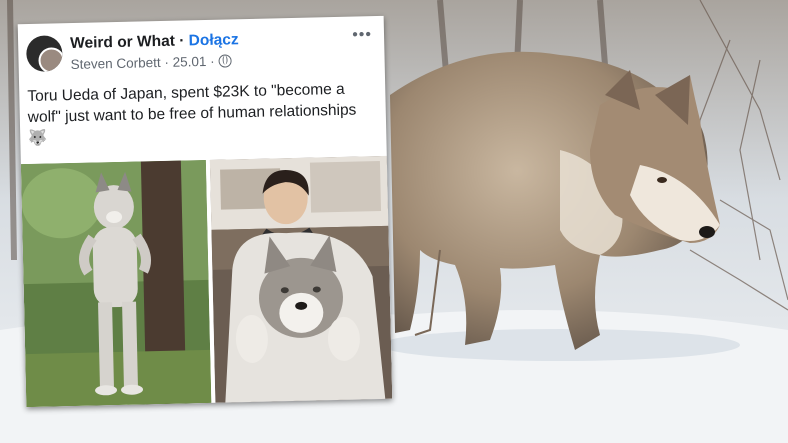 This screenshot has width=788, height=443. I want to click on group-avatar, so click(44, 54).